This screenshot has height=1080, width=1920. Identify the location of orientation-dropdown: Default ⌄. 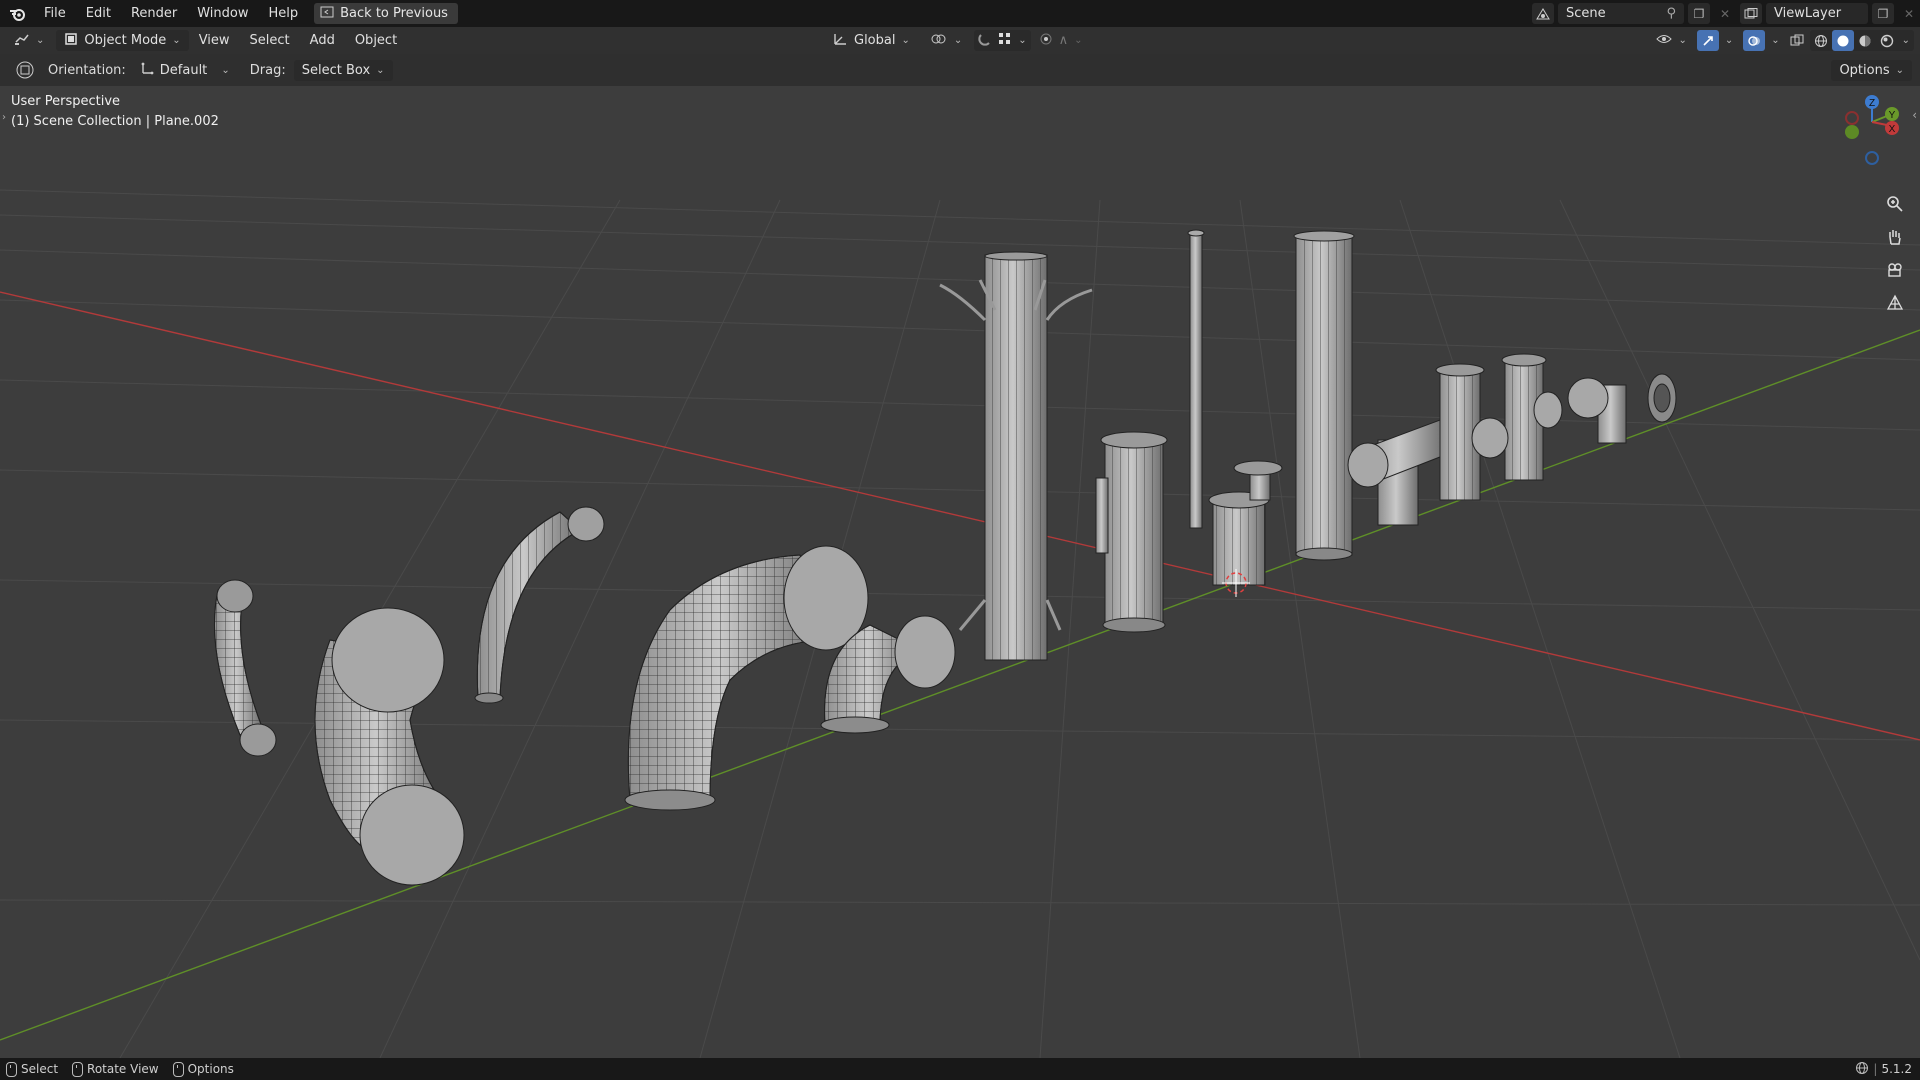
(185, 70).